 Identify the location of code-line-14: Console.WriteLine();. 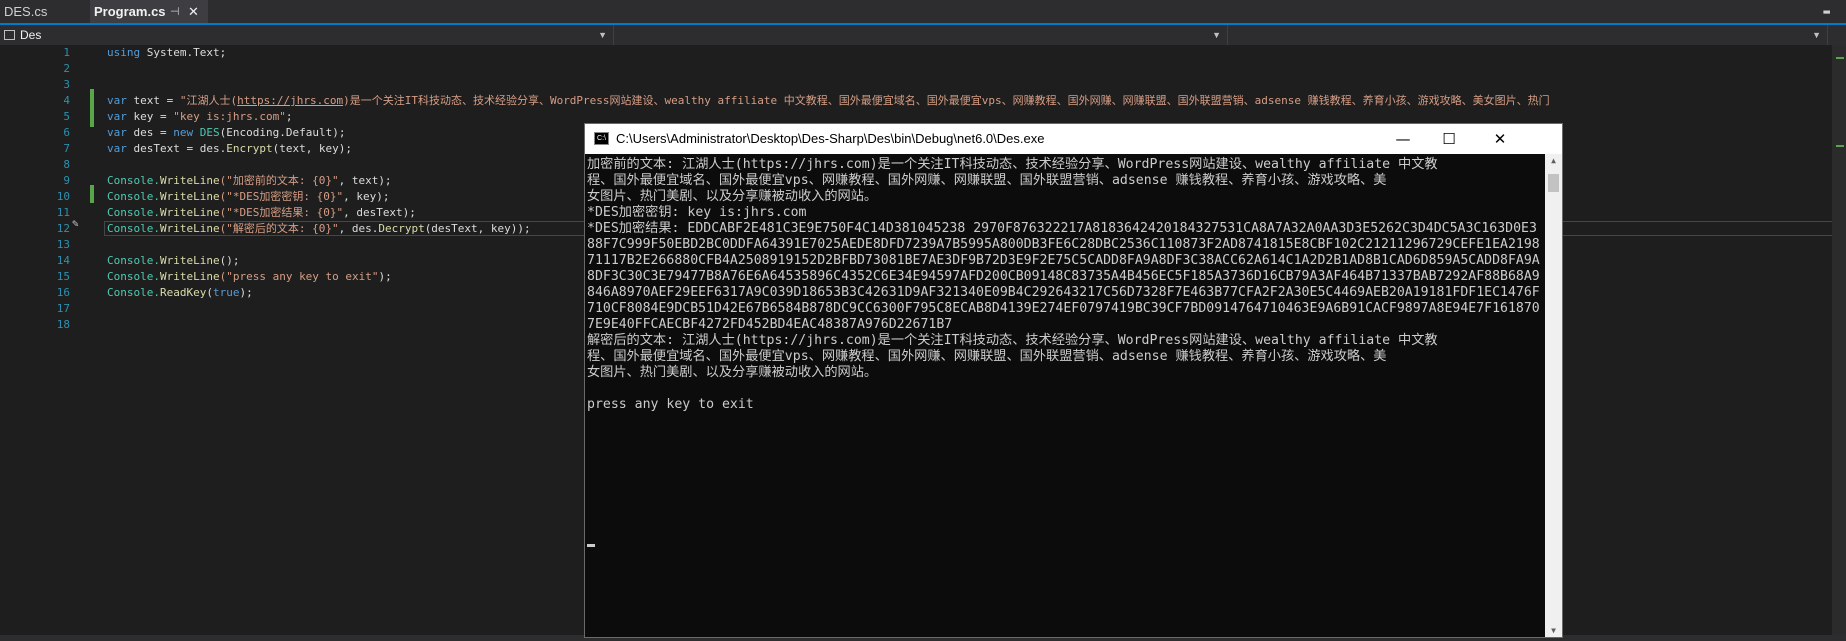
(173, 260).